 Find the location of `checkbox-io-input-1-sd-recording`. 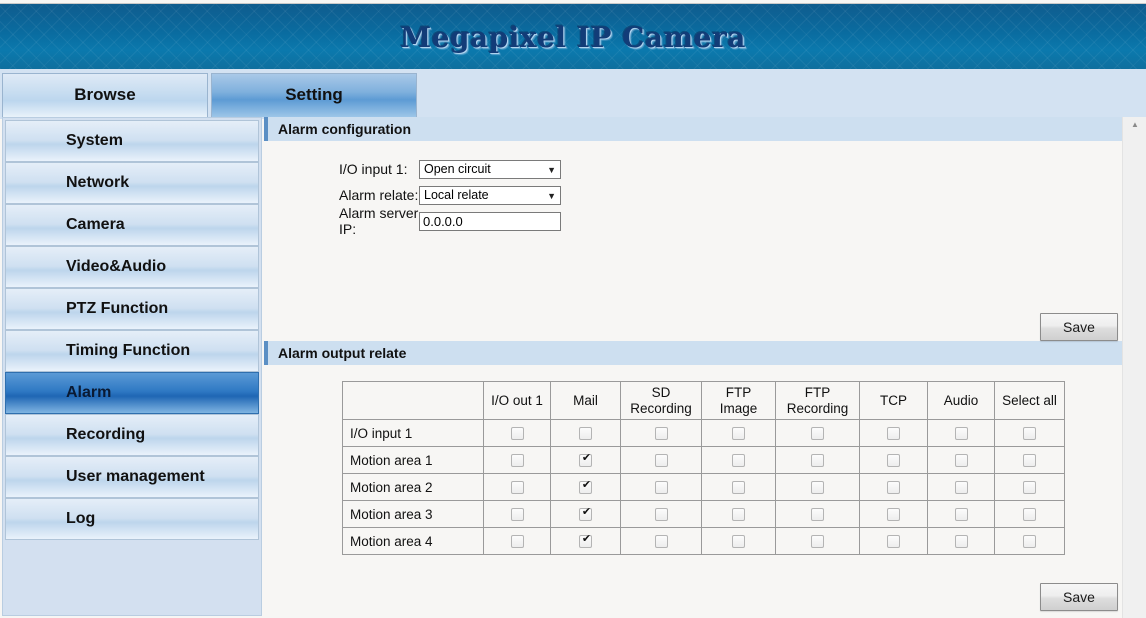

checkbox-io-input-1-sd-recording is located at coordinates (661, 434).